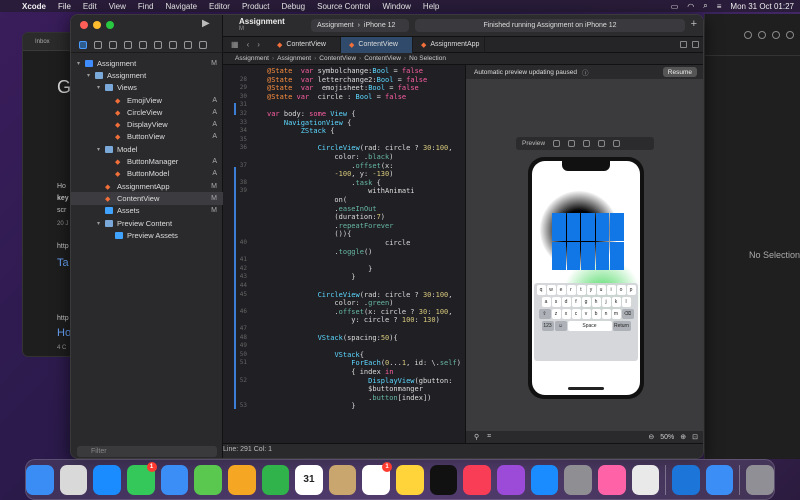 The image size is (800, 500). Describe the element at coordinates (275, 479) in the screenshot. I see `facetime-icon` at that location.